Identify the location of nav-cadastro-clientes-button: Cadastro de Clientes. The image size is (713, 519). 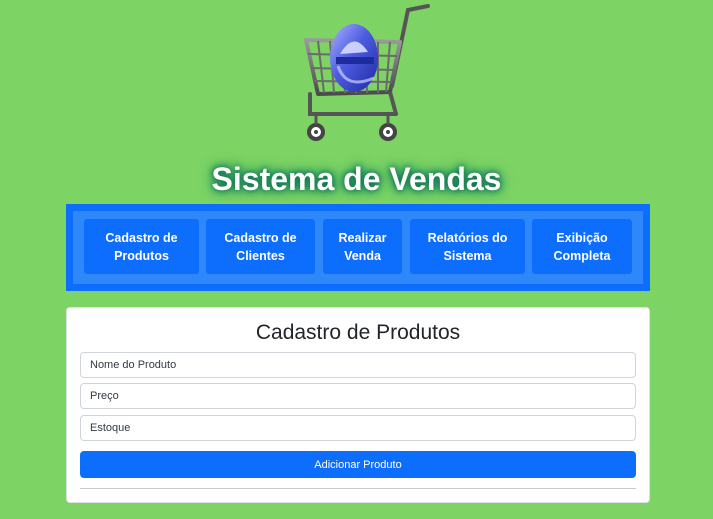
(260, 246).